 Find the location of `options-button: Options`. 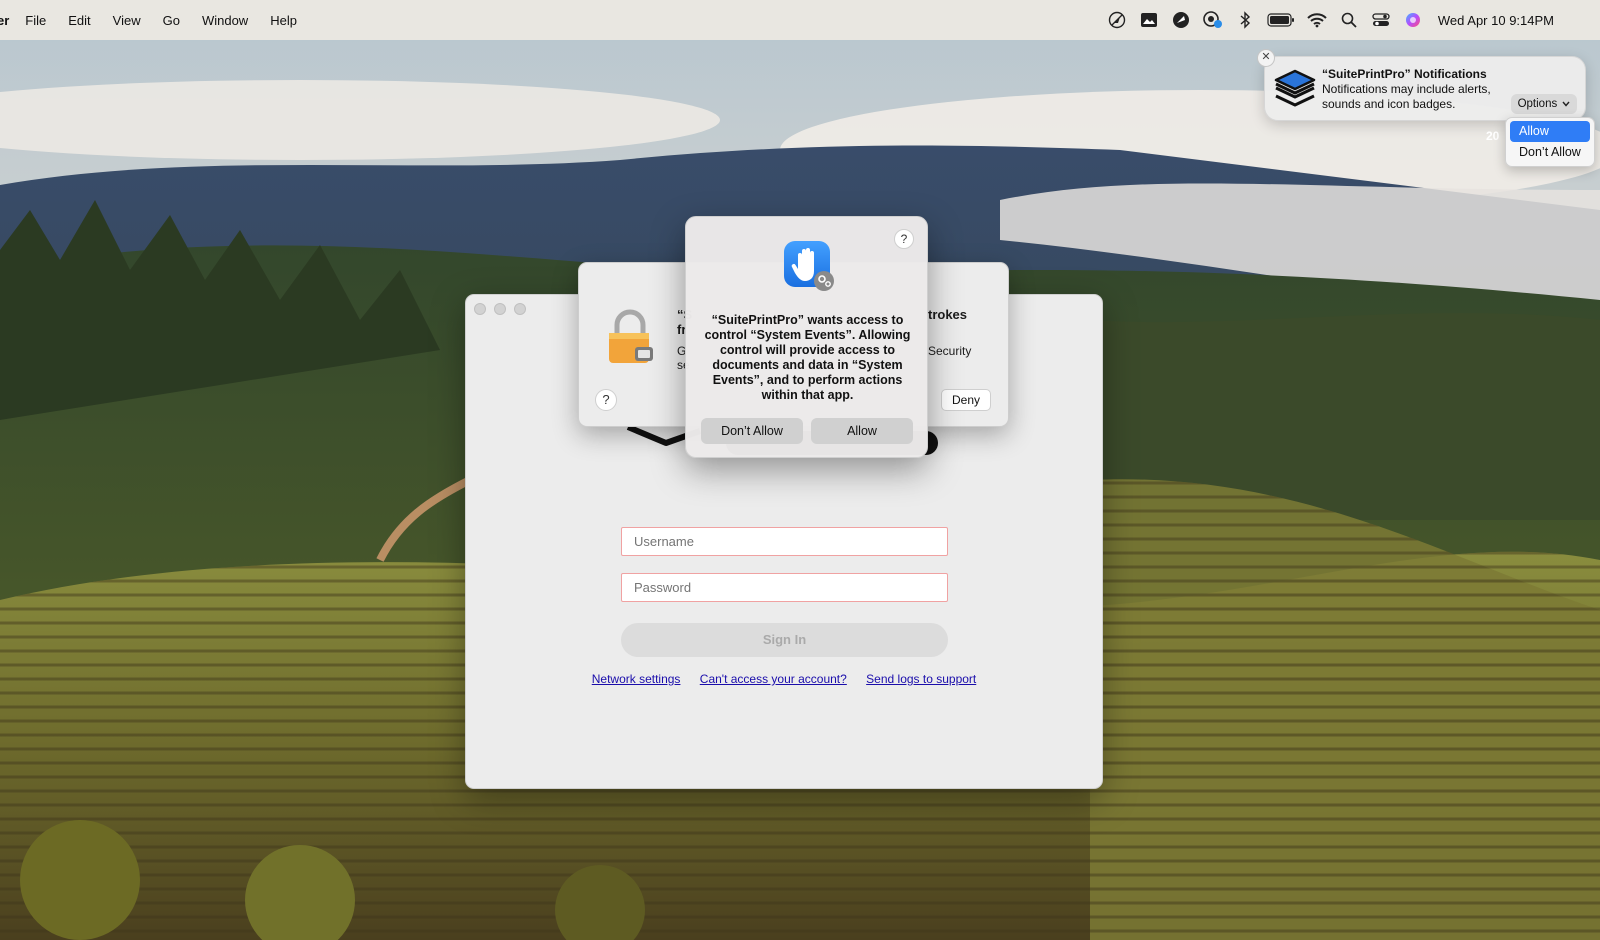

options-button: Options is located at coordinates (1544, 104).